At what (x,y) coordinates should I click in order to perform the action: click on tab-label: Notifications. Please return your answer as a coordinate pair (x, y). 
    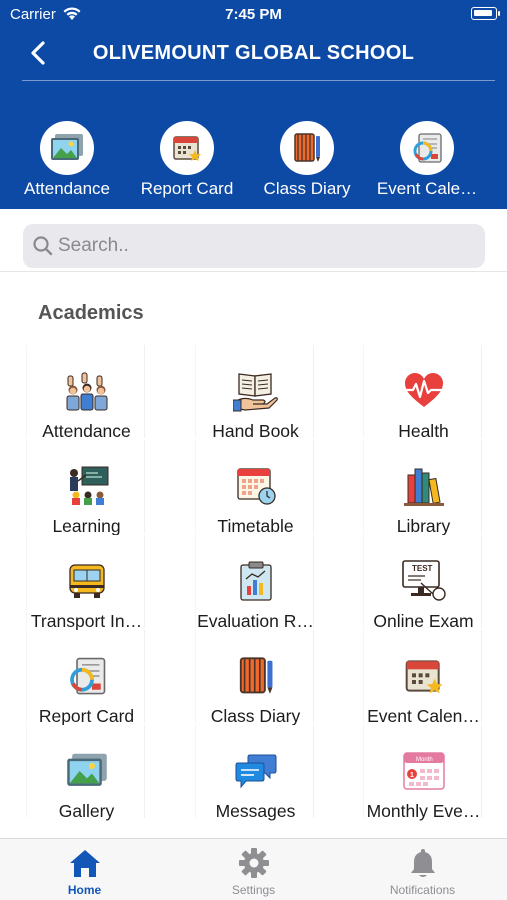
    Looking at the image, I should click on (422, 890).